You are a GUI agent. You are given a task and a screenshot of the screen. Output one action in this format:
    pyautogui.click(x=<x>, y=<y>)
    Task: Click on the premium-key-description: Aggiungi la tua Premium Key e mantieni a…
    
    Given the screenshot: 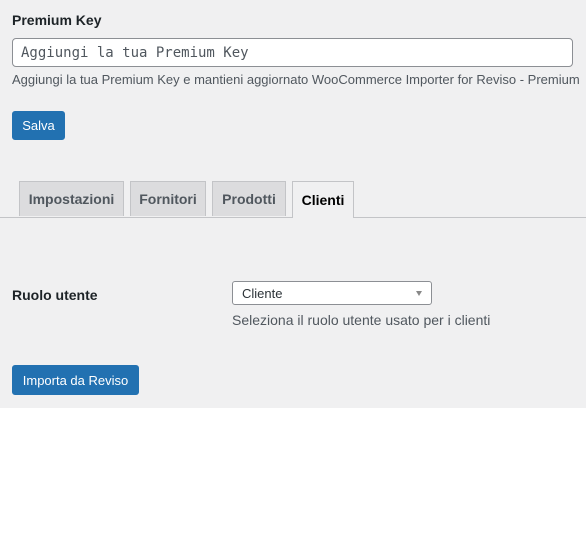 What is the action you would take?
    pyautogui.click(x=296, y=79)
    